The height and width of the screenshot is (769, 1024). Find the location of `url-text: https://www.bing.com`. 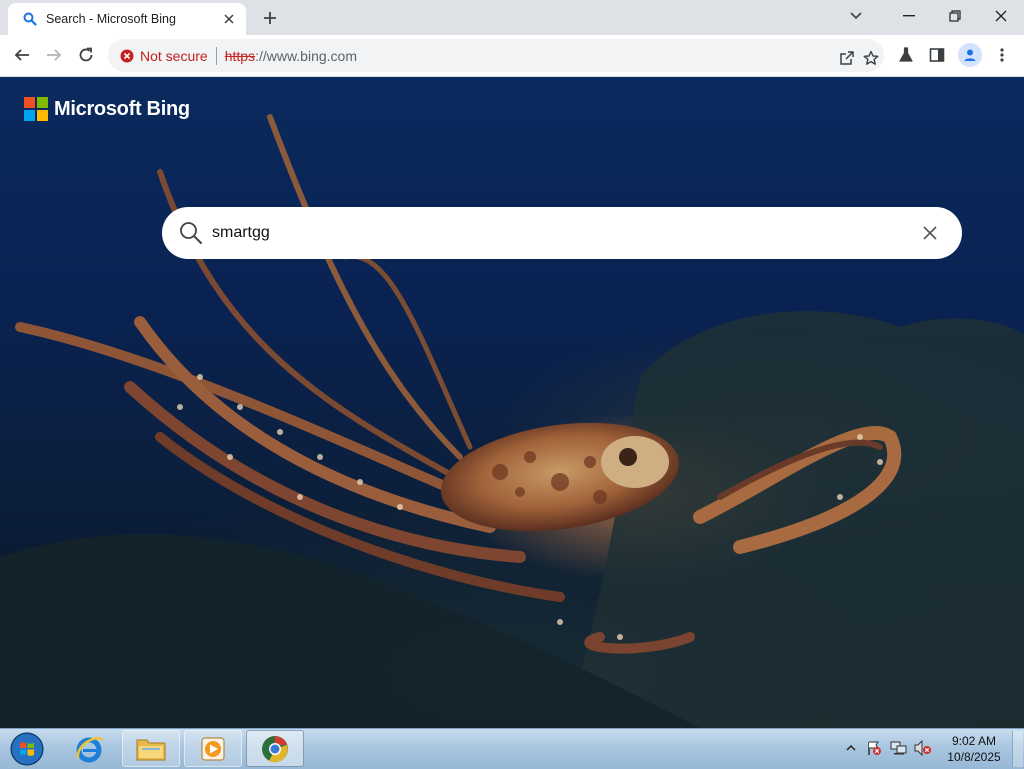

url-text: https://www.bing.com is located at coordinates (291, 56).